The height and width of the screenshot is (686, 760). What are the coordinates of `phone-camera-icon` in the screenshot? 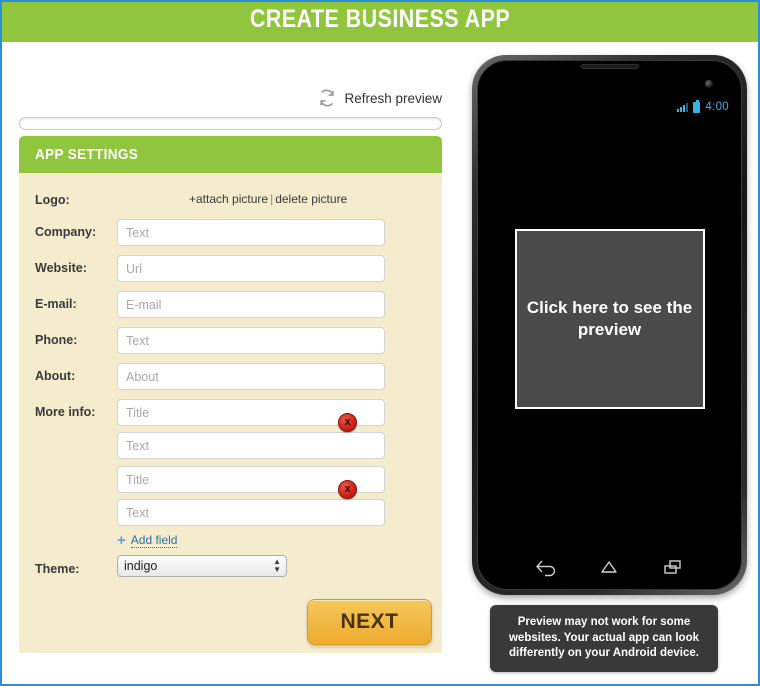 It's located at (709, 84).